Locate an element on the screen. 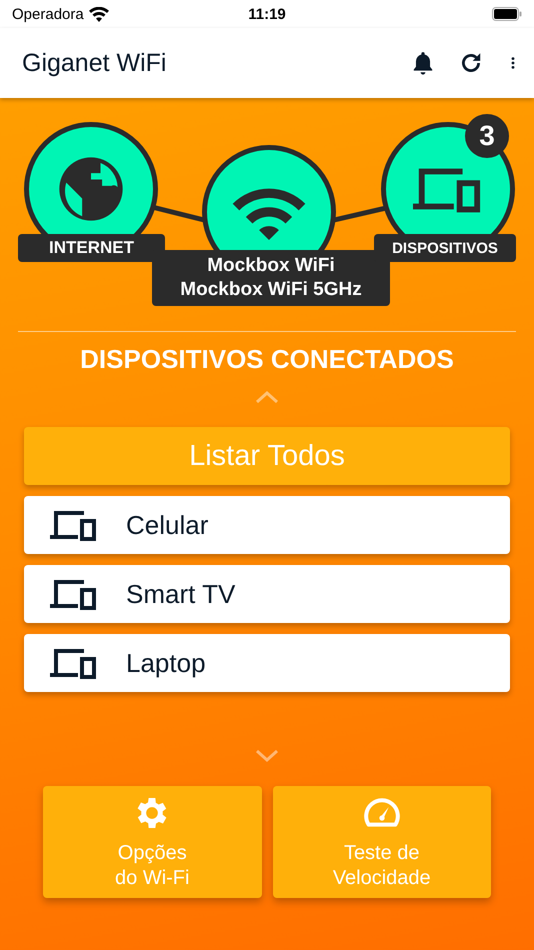 Image resolution: width=534 pixels, height=950 pixels. battery-icon is located at coordinates (507, 14).